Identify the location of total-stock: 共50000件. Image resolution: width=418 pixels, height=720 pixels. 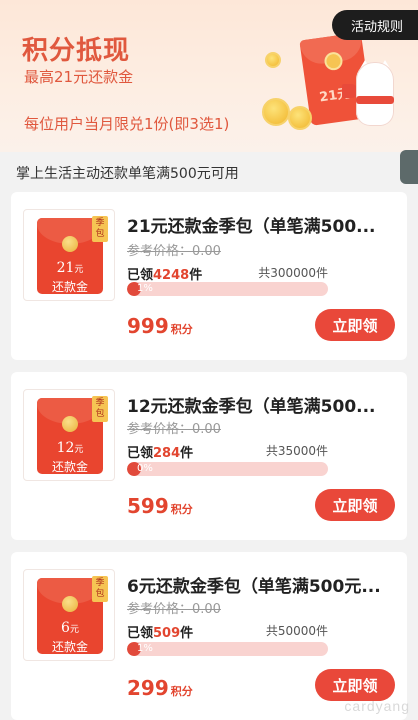
(296, 631).